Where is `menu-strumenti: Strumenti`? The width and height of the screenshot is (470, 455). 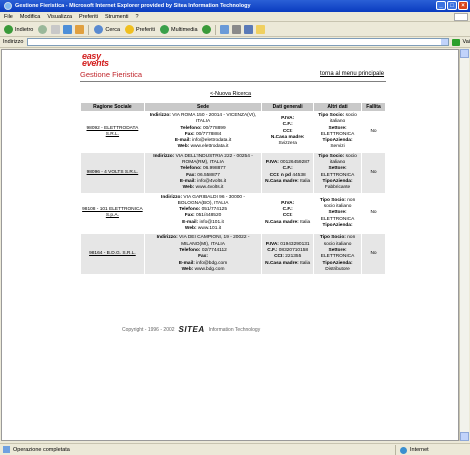
menu-strumenti: Strumenti is located at coordinates (117, 17).